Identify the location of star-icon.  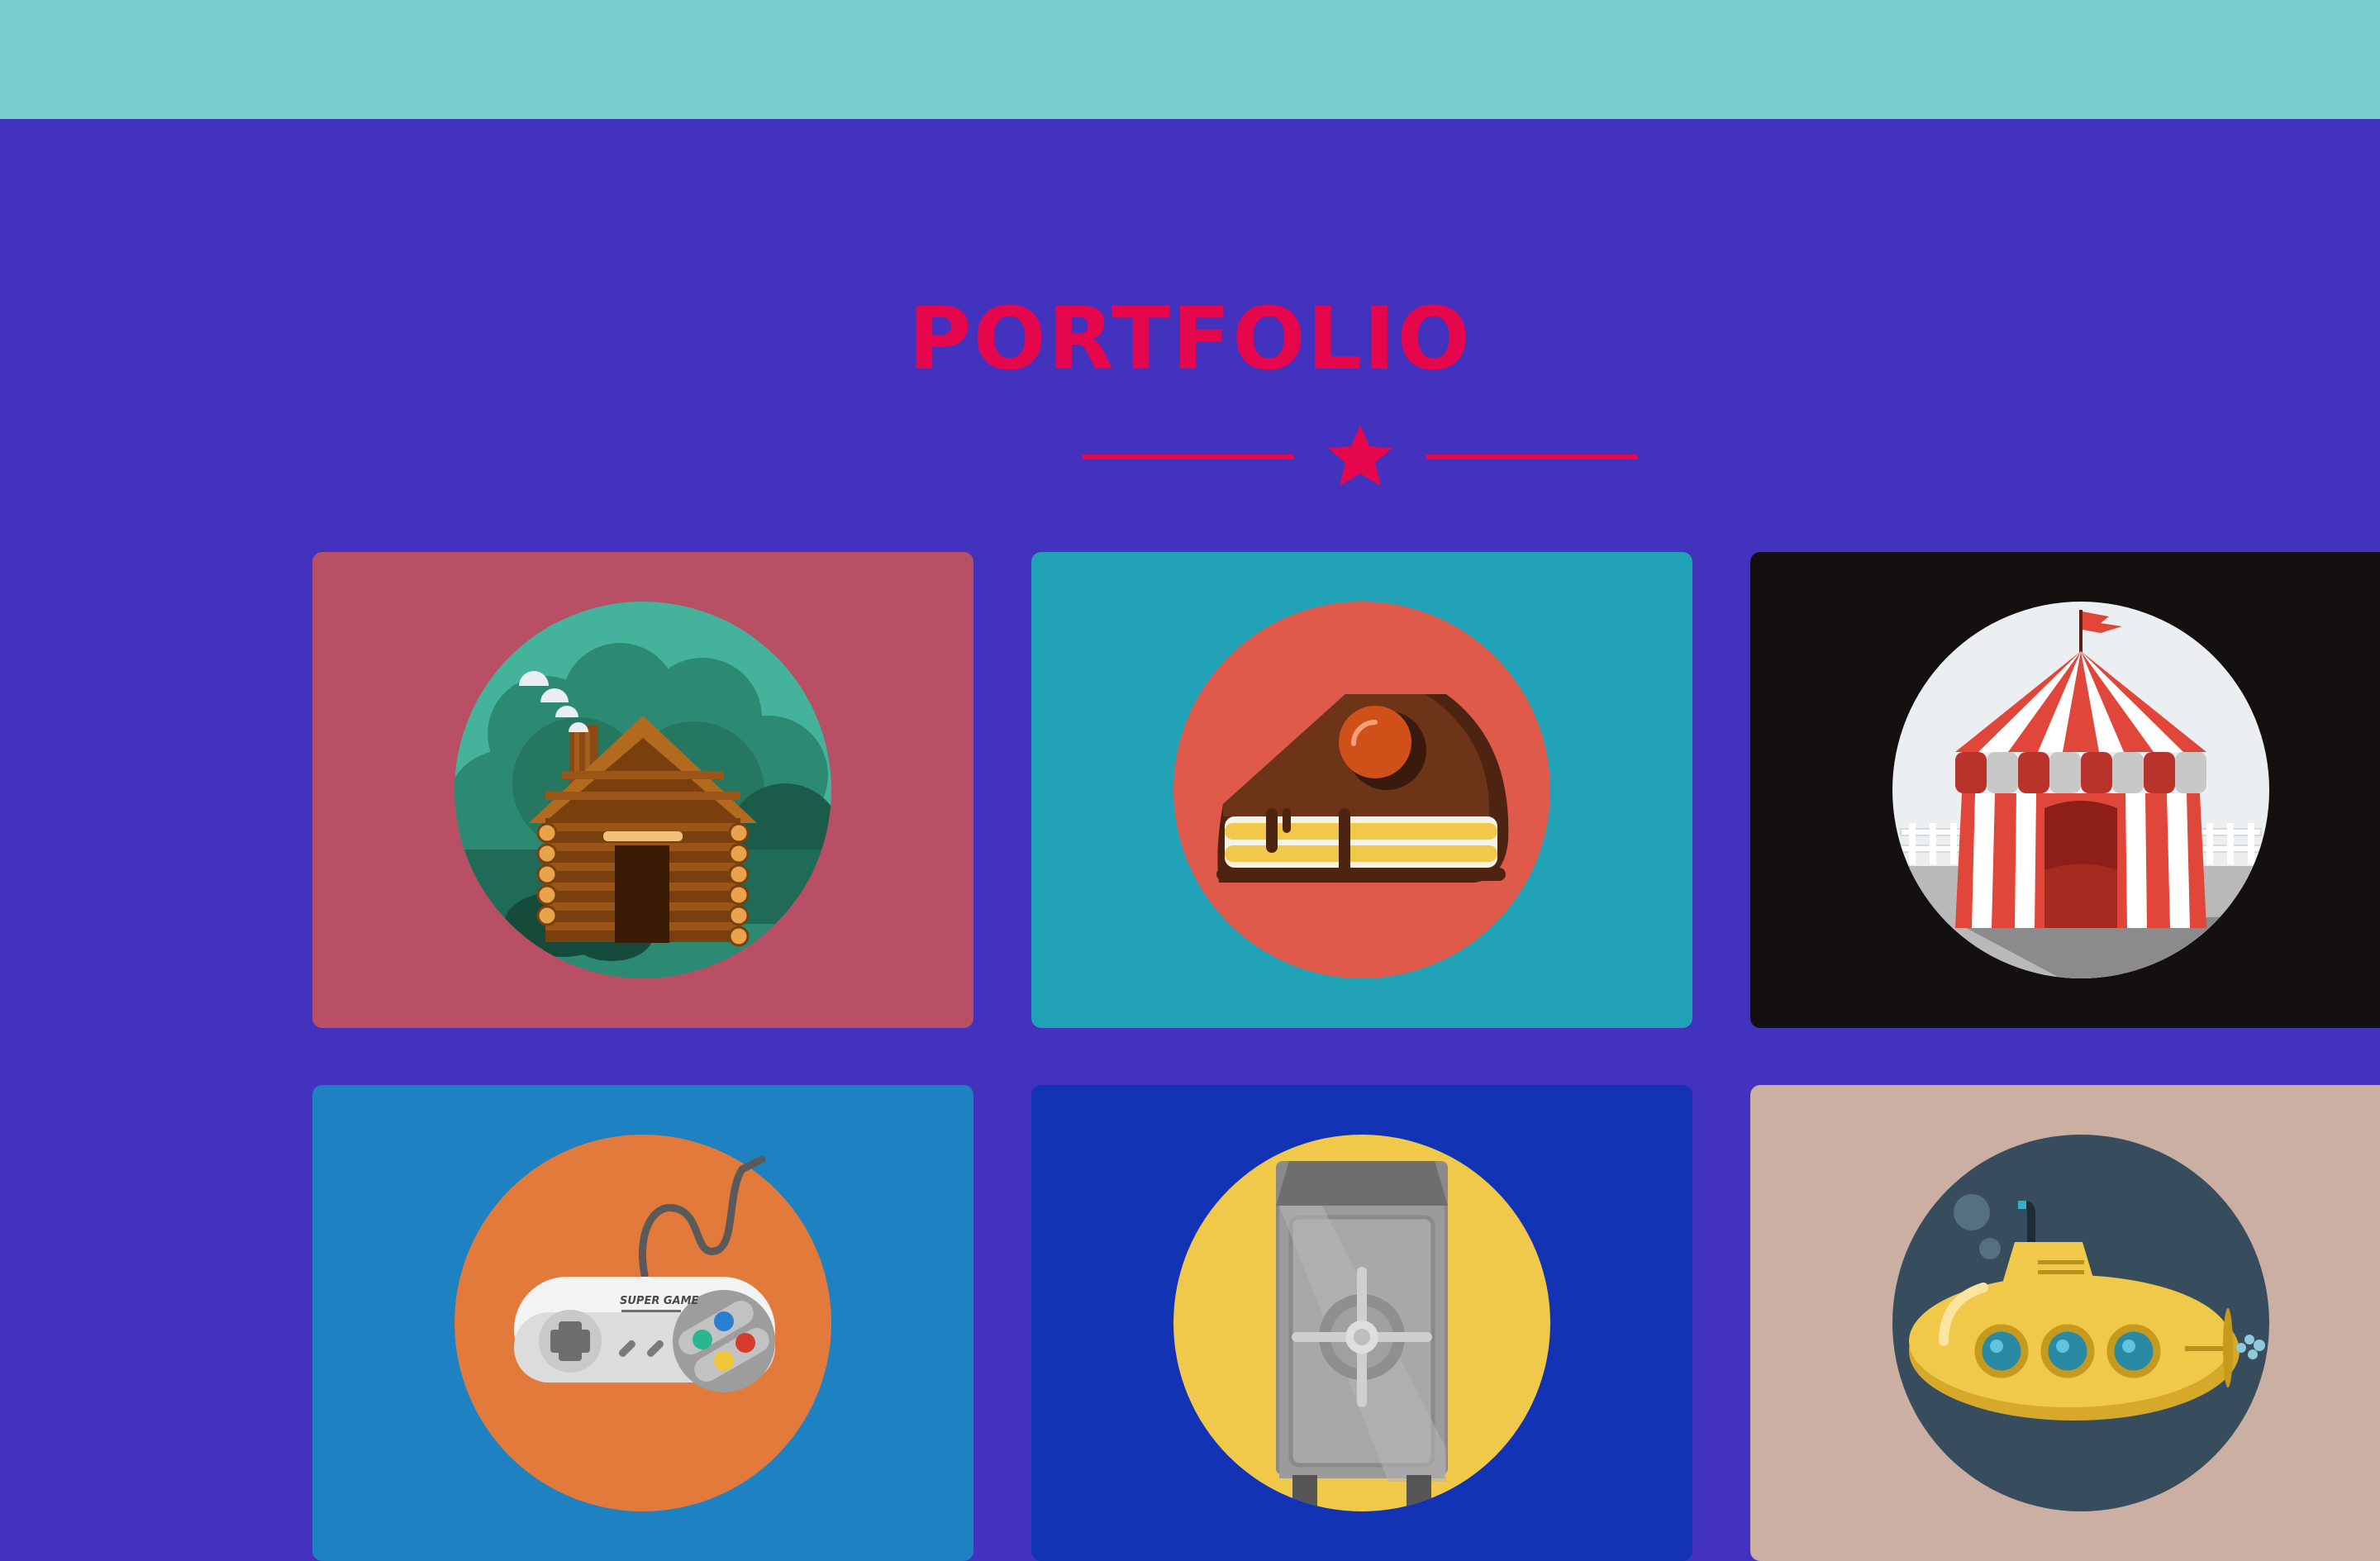
(1360, 455).